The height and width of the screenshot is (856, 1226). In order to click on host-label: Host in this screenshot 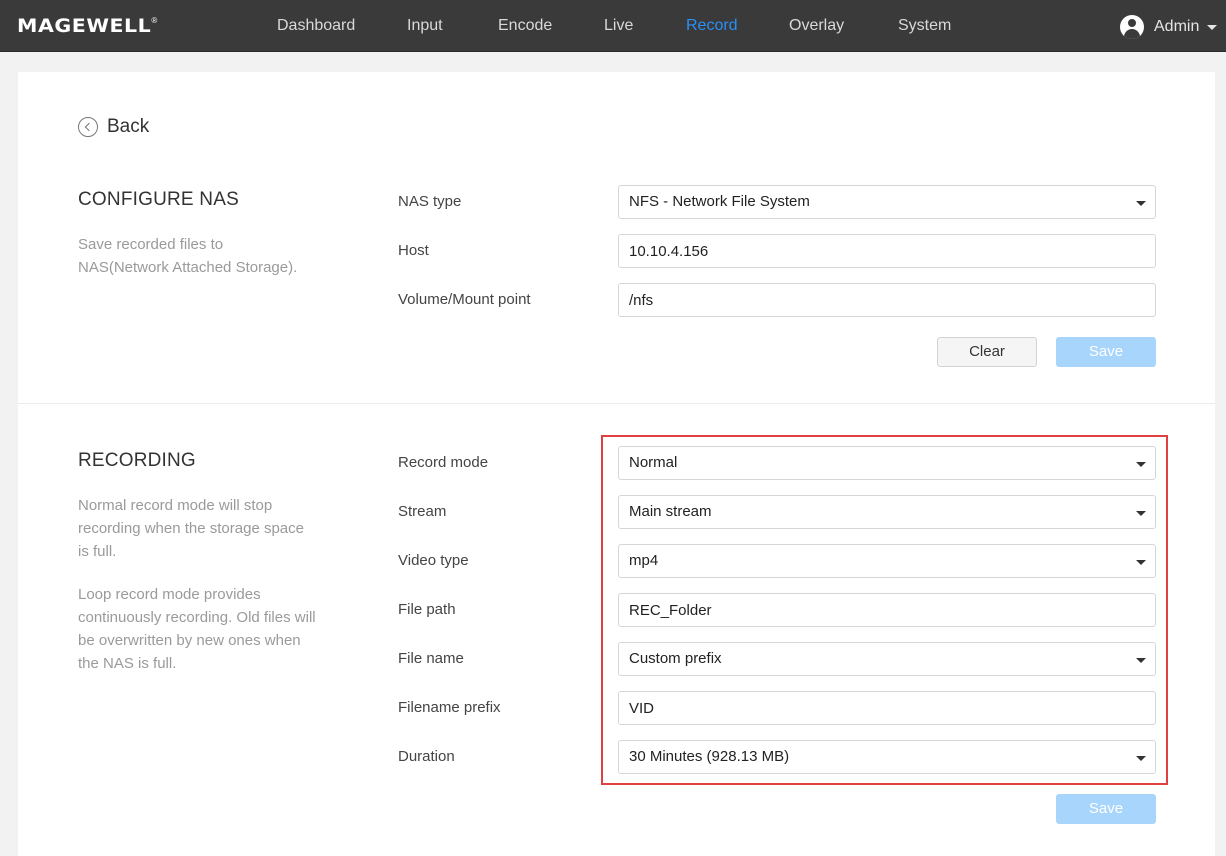, I will do `click(413, 250)`.